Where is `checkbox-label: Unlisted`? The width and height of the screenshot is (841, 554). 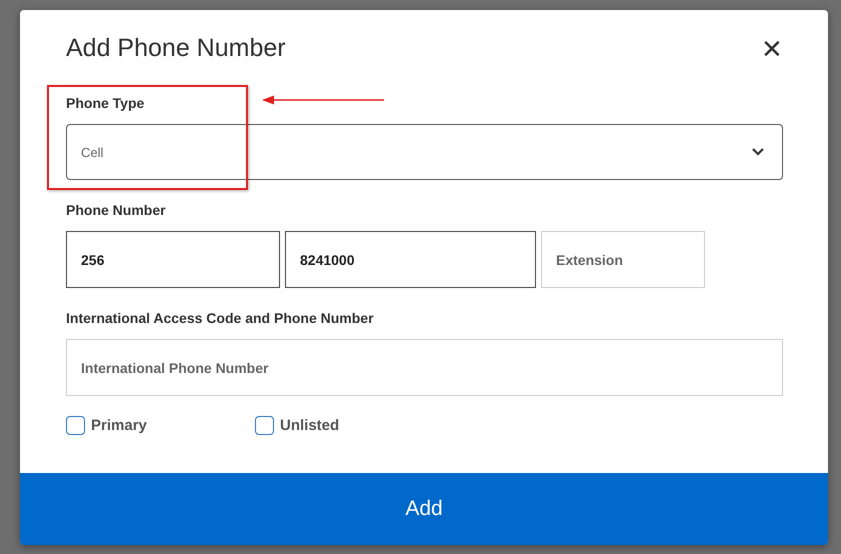 checkbox-label: Unlisted is located at coordinates (310, 425).